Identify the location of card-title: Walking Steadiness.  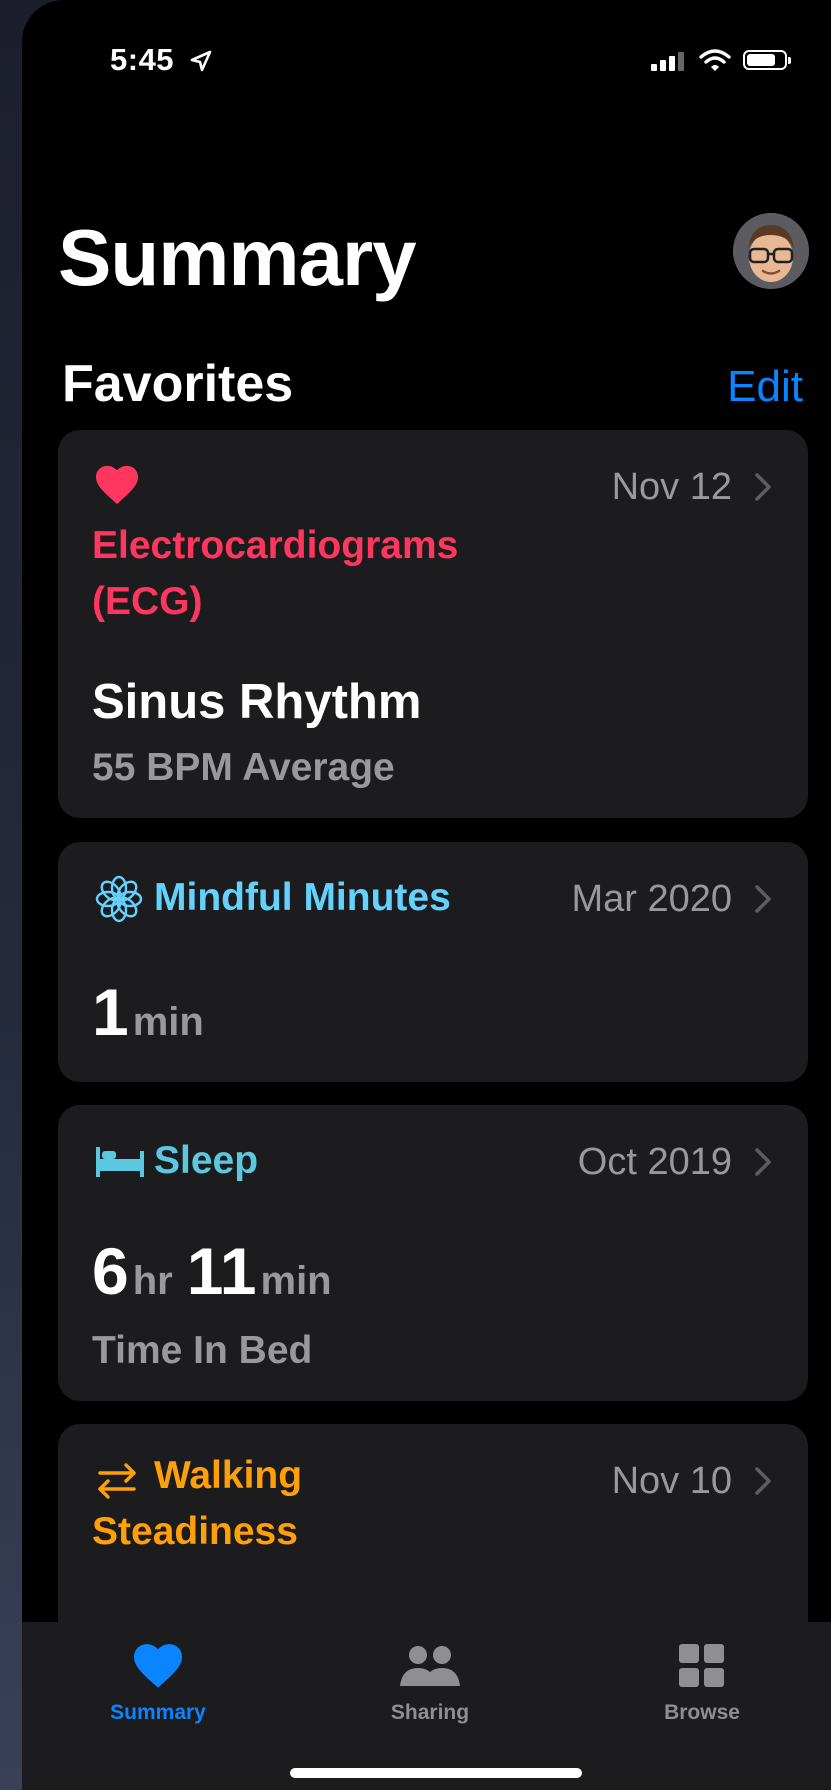
(197, 1504).